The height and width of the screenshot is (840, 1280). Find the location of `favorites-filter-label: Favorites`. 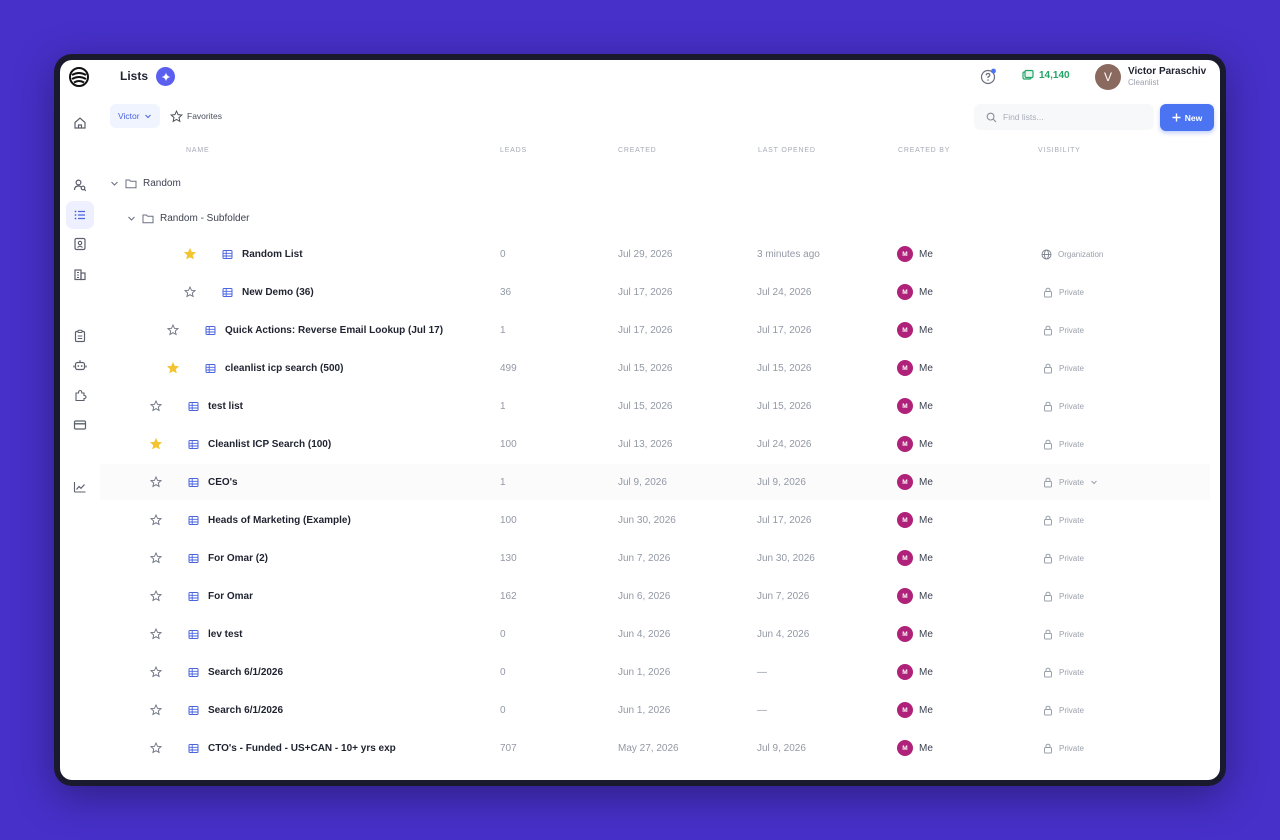

favorites-filter-label: Favorites is located at coordinates (204, 116).